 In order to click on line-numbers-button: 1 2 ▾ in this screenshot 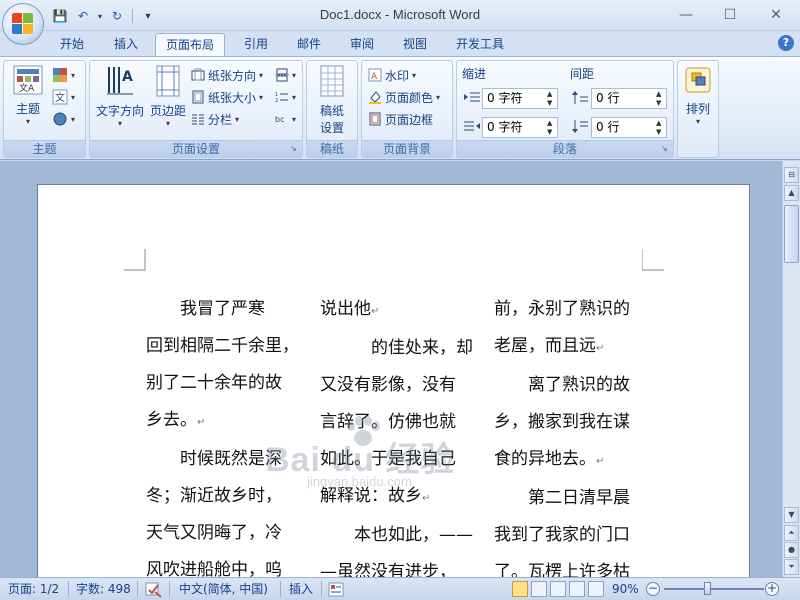, I will do `click(285, 97)`.